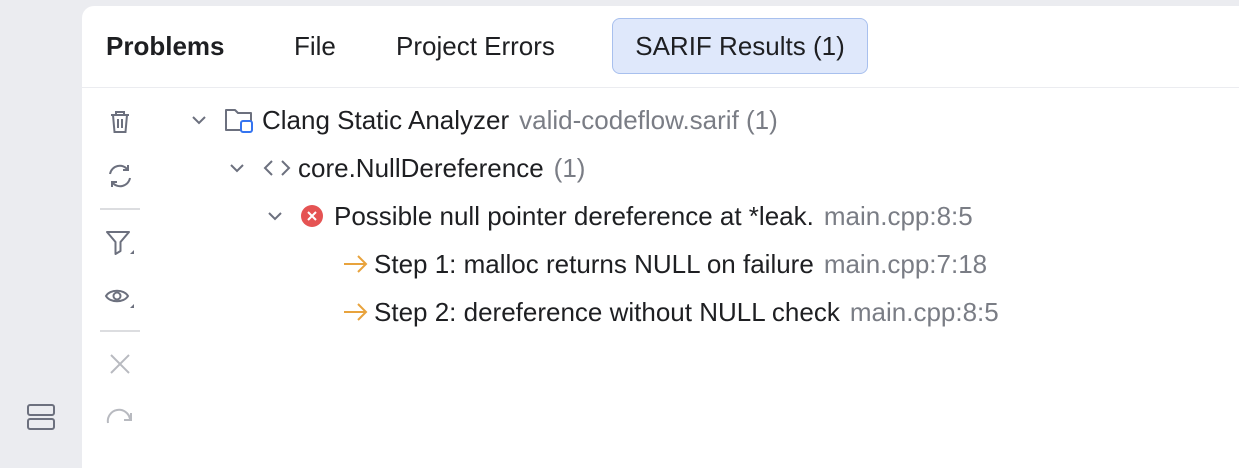 The image size is (1239, 468). What do you see at coordinates (41, 234) in the screenshot?
I see `left-tool-strip` at bounding box center [41, 234].